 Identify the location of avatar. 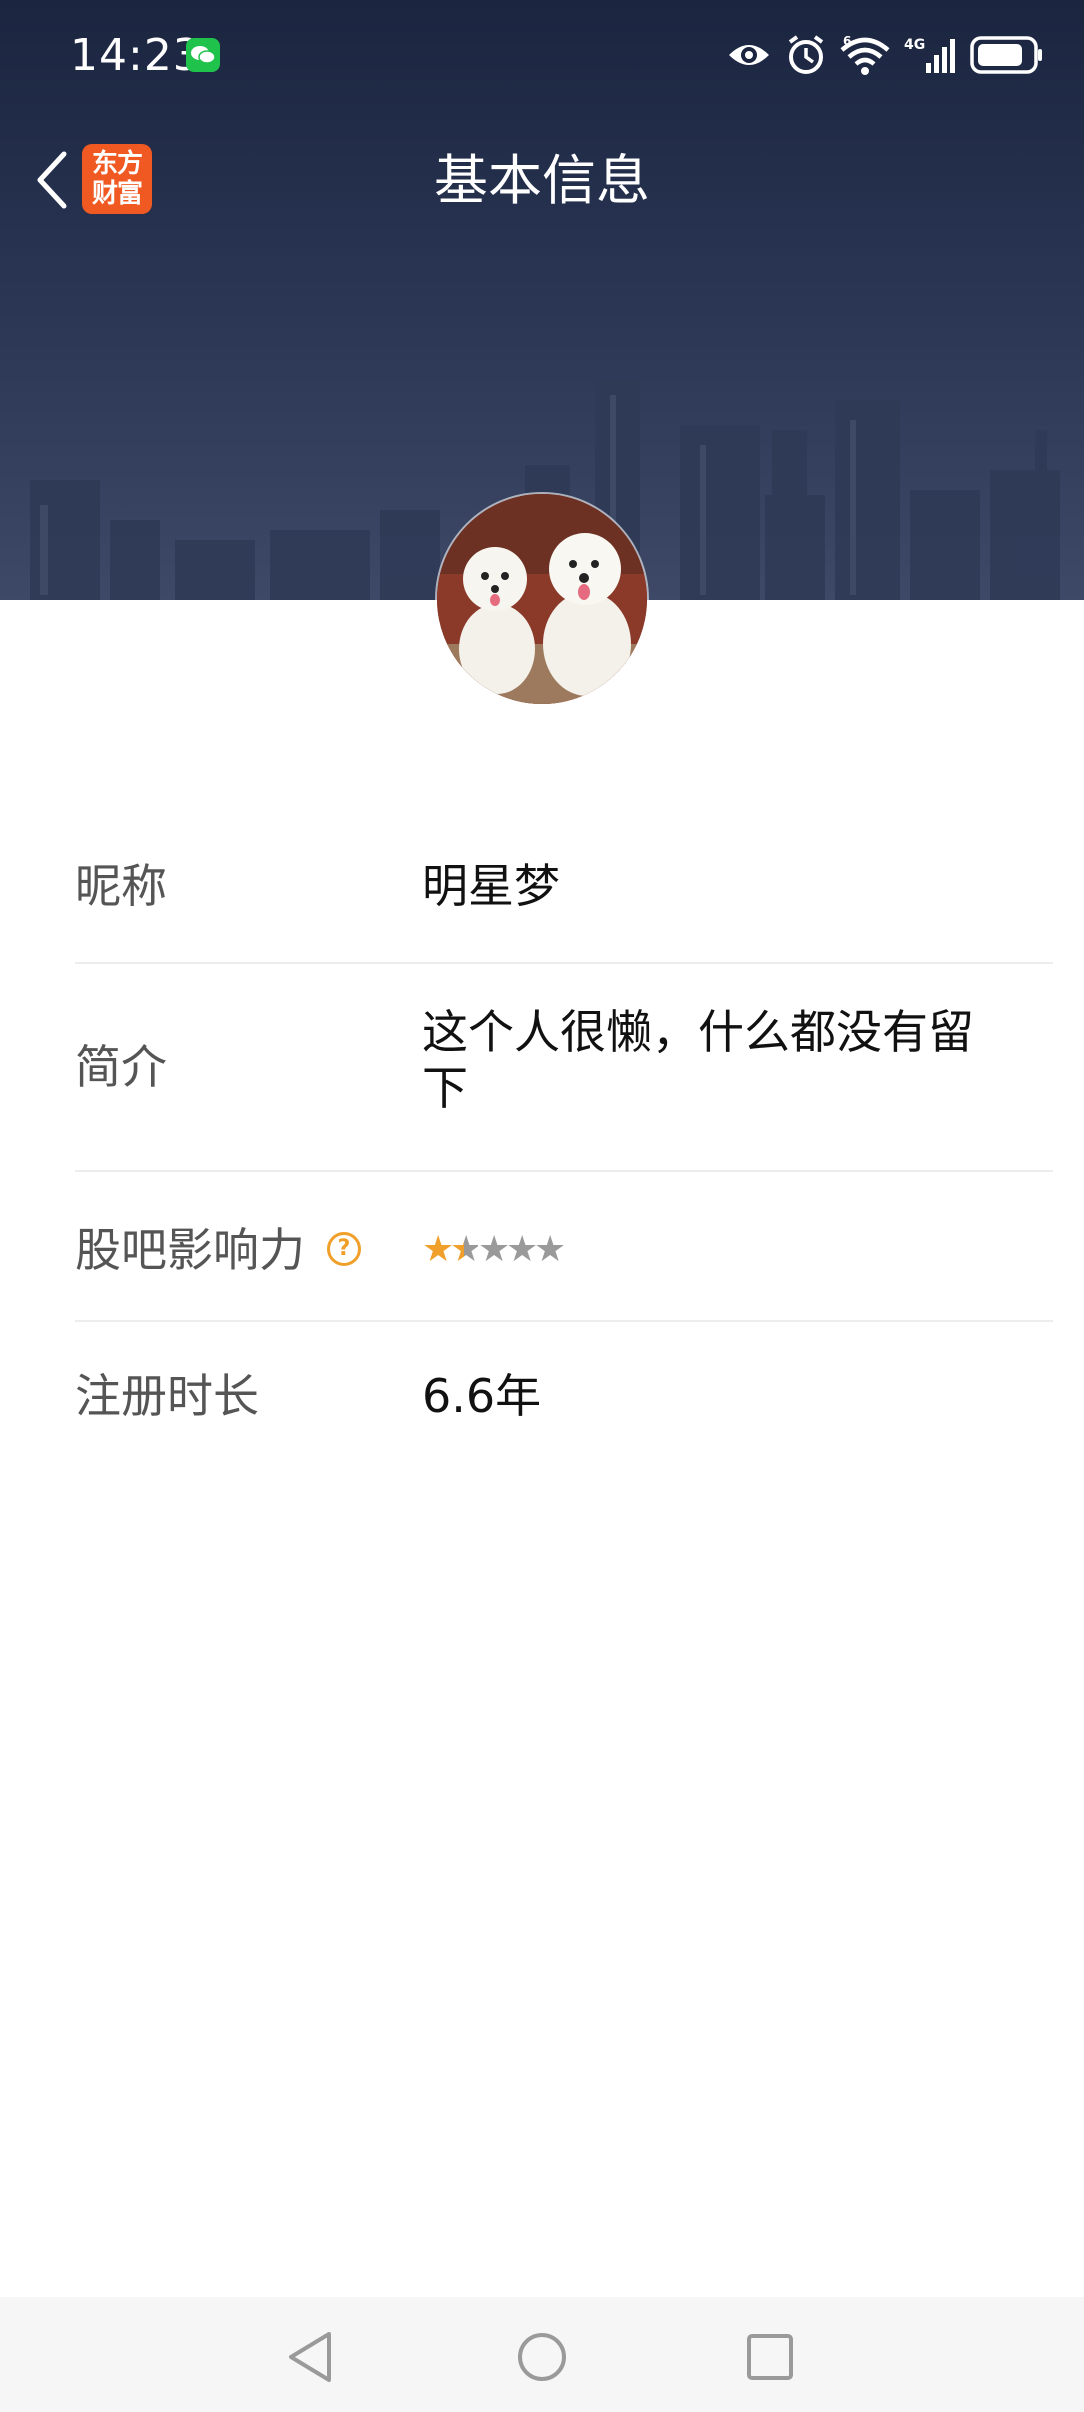
(542, 599).